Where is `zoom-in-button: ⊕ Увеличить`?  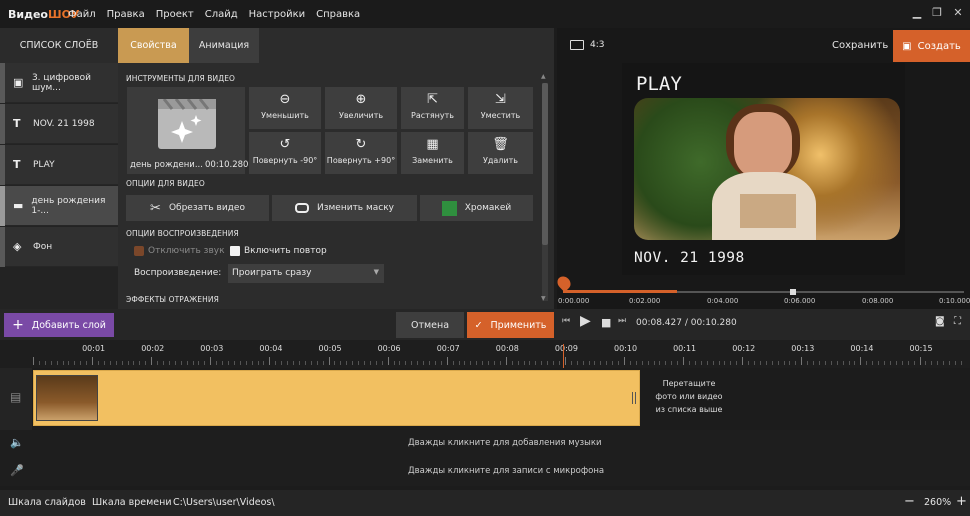 zoom-in-button: ⊕ Увеличить is located at coordinates (361, 108).